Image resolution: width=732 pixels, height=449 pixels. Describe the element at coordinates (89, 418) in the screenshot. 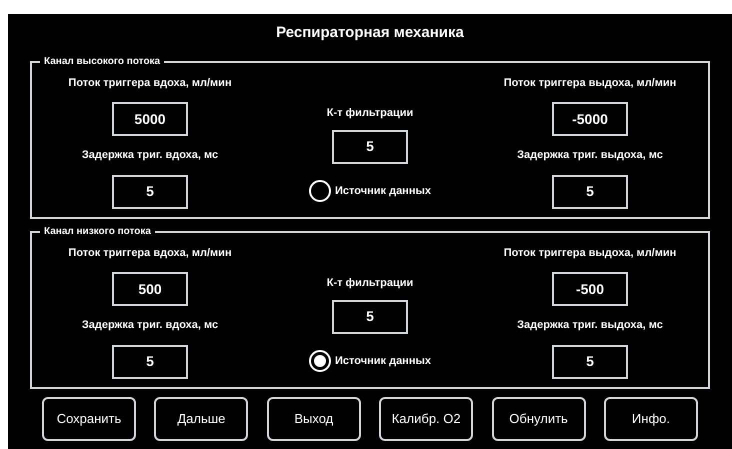

I see `action-button: Сохранить` at that location.